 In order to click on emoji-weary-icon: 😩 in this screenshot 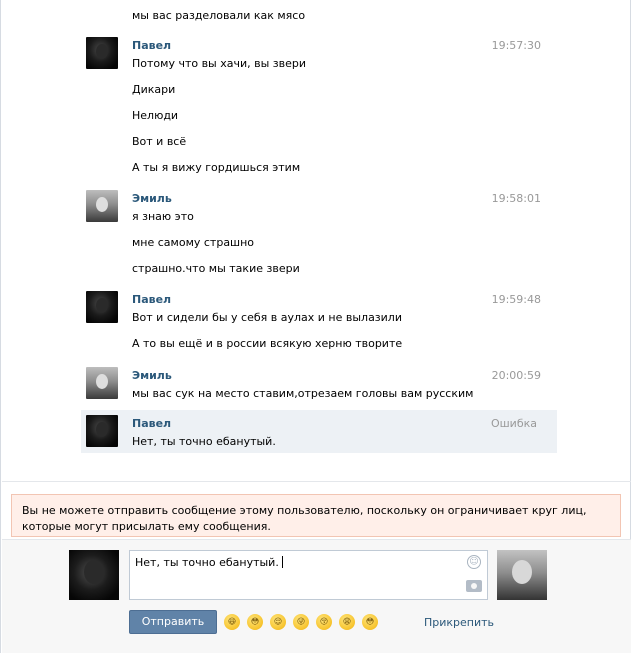, I will do `click(347, 622)`.